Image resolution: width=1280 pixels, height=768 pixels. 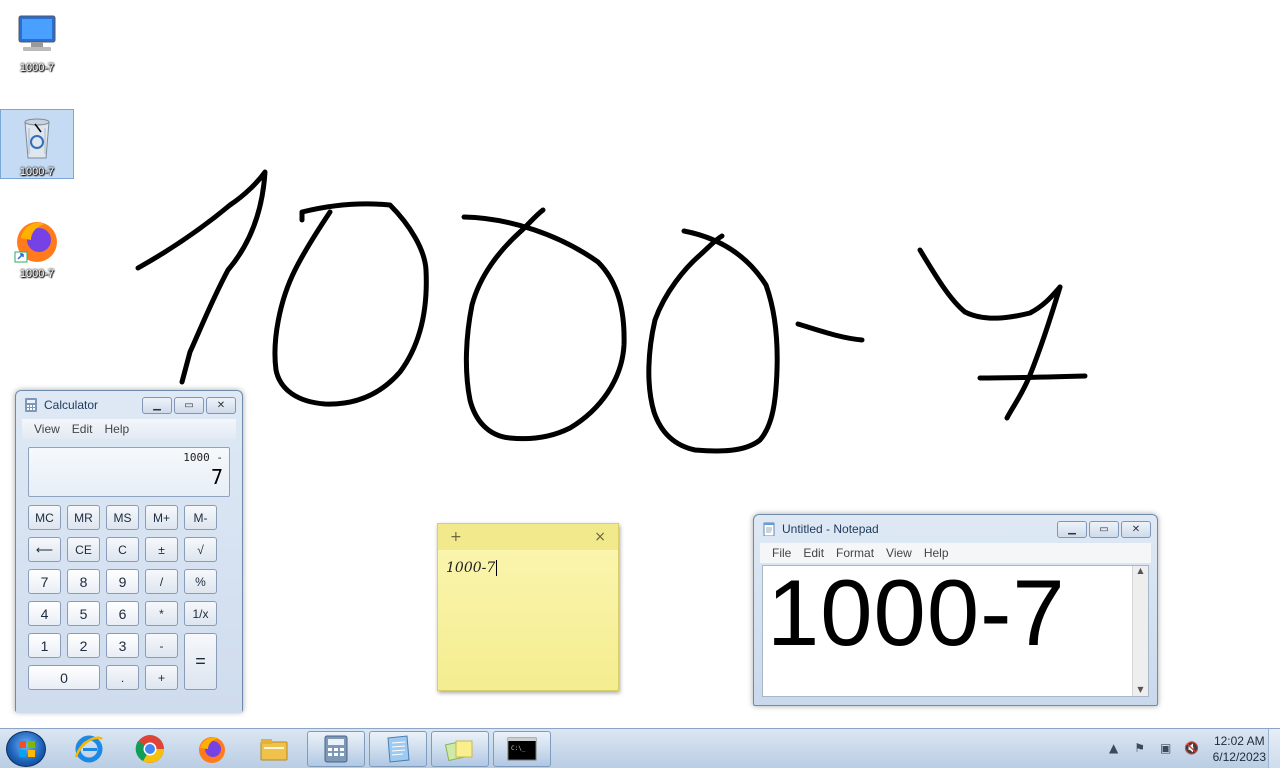 What do you see at coordinates (830, 529) in the screenshot?
I see `window-title: Untitled - Notepad` at bounding box center [830, 529].